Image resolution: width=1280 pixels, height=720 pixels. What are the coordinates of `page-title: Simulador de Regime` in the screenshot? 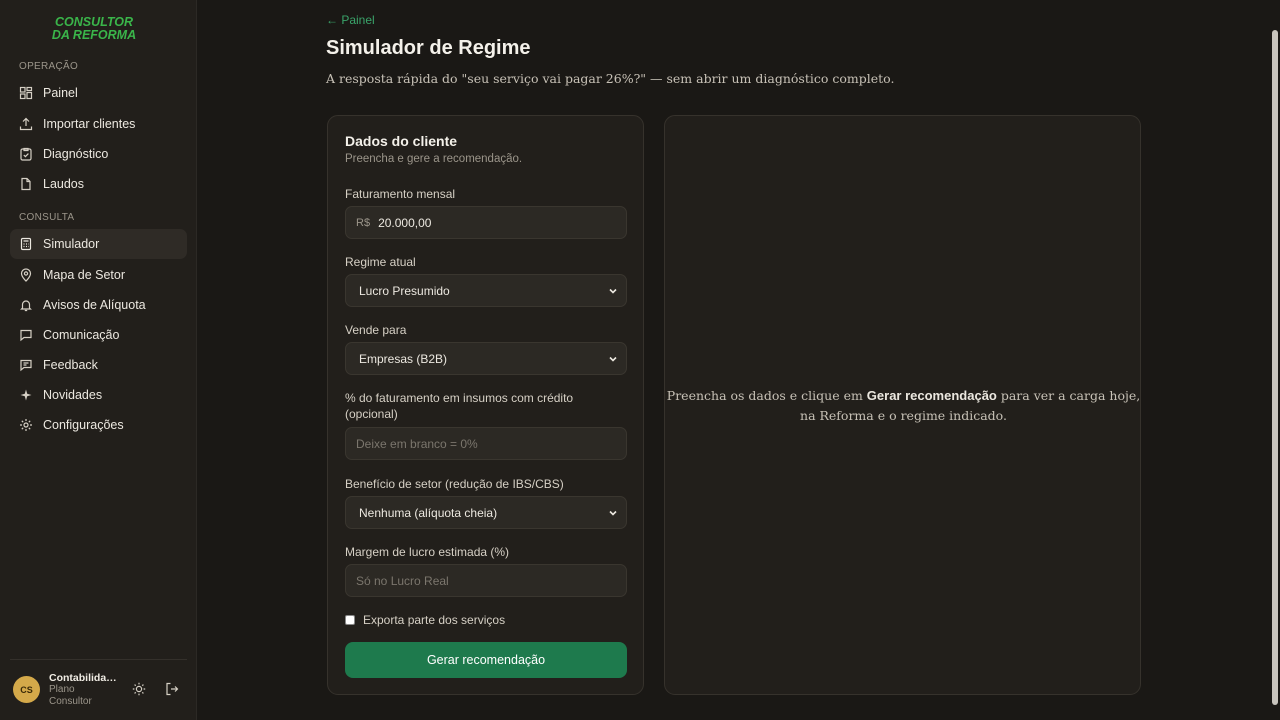 It's located at (428, 48).